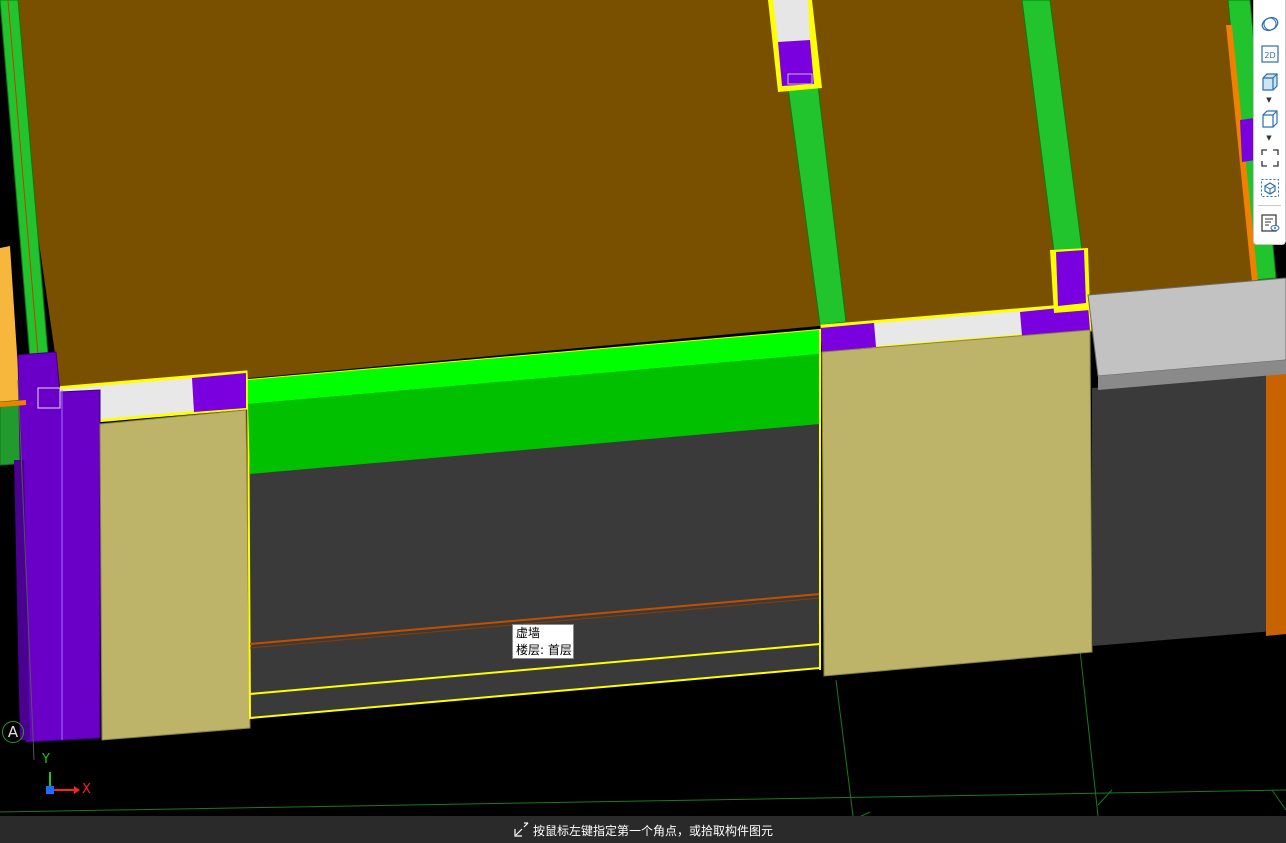 The width and height of the screenshot is (1286, 843). What do you see at coordinates (1269, 81) in the screenshot?
I see `3d-view-icon` at bounding box center [1269, 81].